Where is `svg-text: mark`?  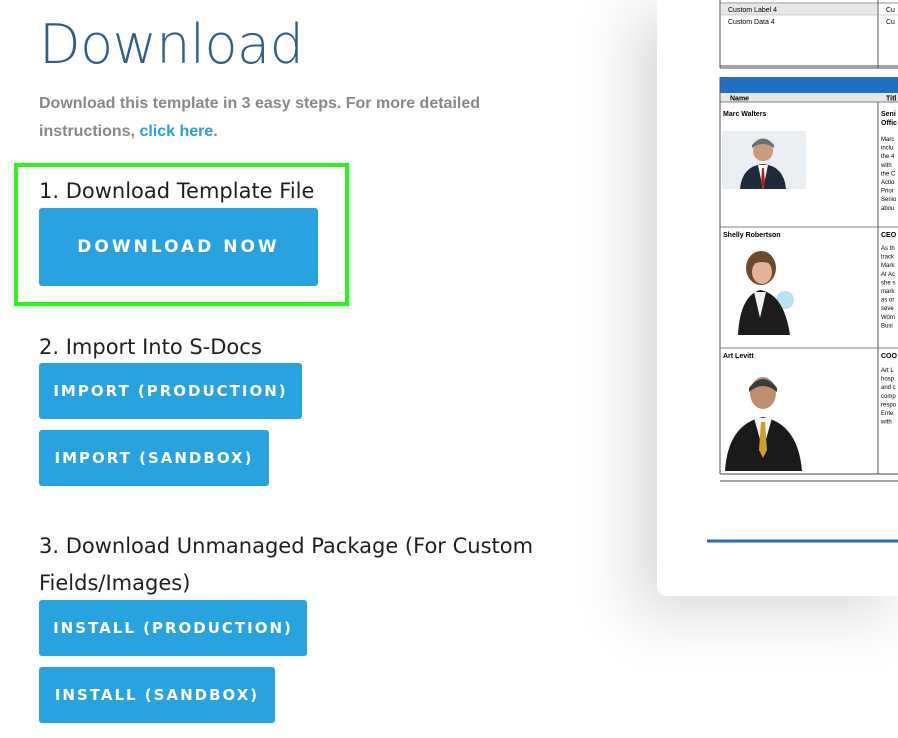
svg-text: mark is located at coordinates (888, 292).